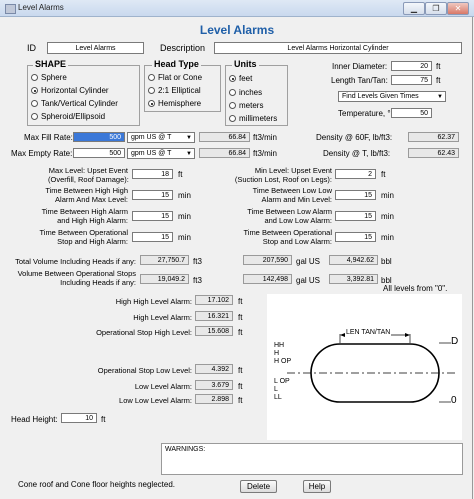 The height and width of the screenshot is (499, 474). I want to click on t-h-hh-input: 15, so click(152, 216).